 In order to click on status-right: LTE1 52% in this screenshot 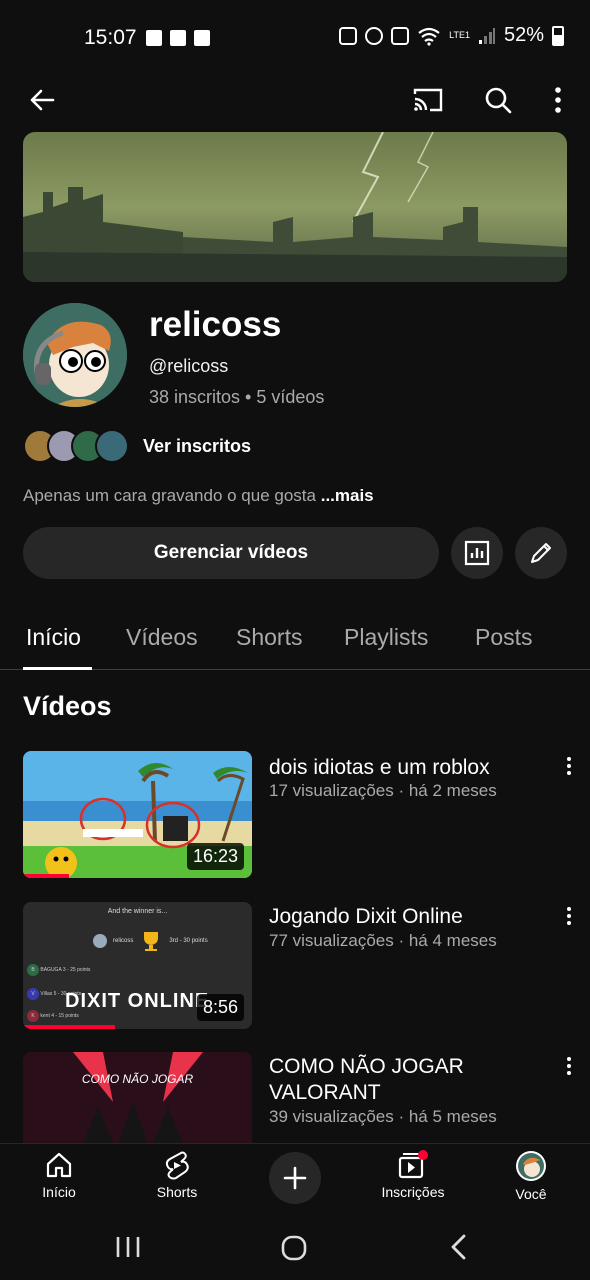, I will do `click(451, 35)`.